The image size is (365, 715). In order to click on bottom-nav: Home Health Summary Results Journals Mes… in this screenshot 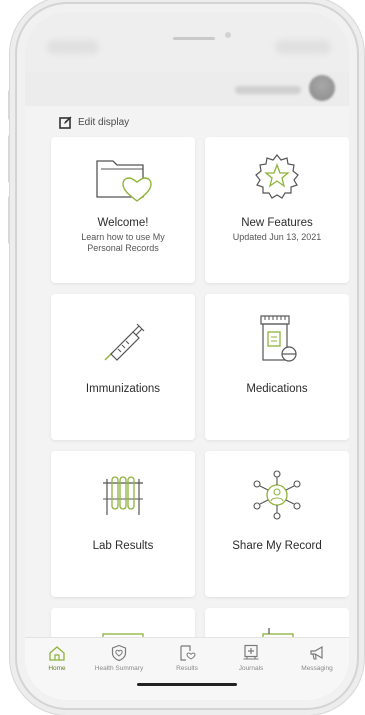, I will do `click(187, 668)`.